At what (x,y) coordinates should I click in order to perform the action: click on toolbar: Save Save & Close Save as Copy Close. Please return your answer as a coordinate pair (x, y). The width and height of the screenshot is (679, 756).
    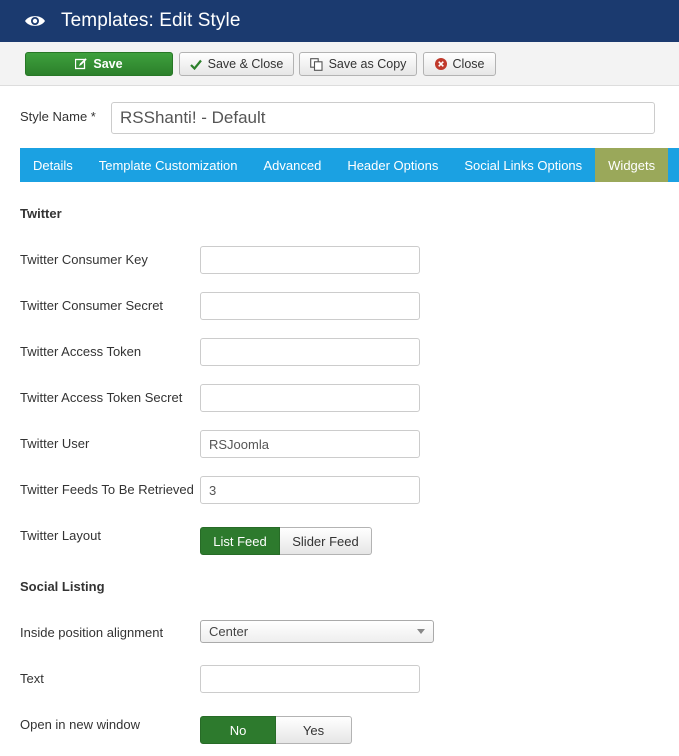
    Looking at the image, I should click on (339, 64).